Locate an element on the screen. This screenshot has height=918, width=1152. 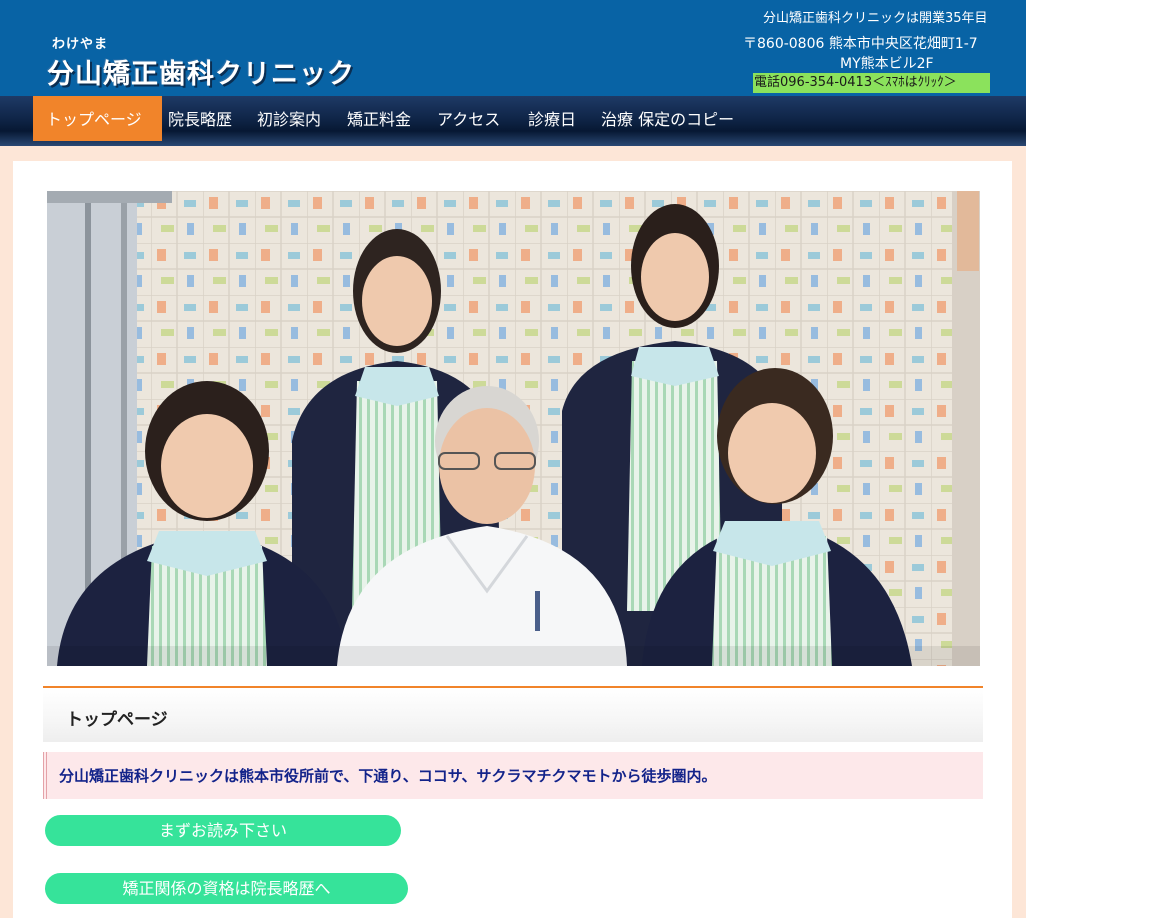
main-nav: トップページ 院長略歴 初診案内 矯正料金 アクセス 診療日 治療 保定のコピー is located at coordinates (513, 121).